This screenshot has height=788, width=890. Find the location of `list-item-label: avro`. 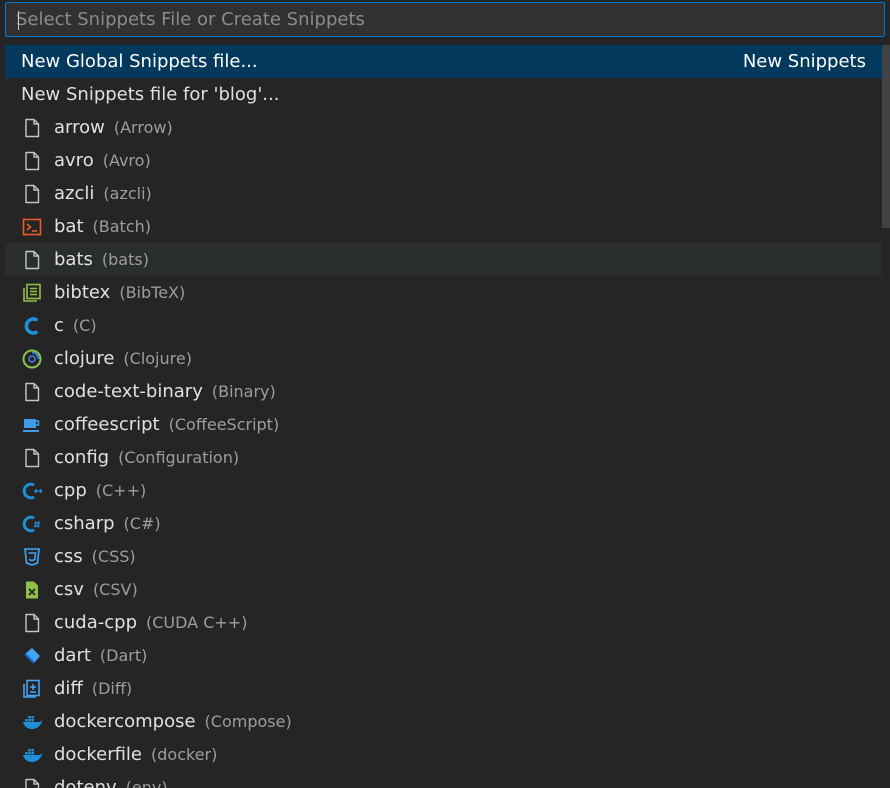

list-item-label: avro is located at coordinates (74, 160).